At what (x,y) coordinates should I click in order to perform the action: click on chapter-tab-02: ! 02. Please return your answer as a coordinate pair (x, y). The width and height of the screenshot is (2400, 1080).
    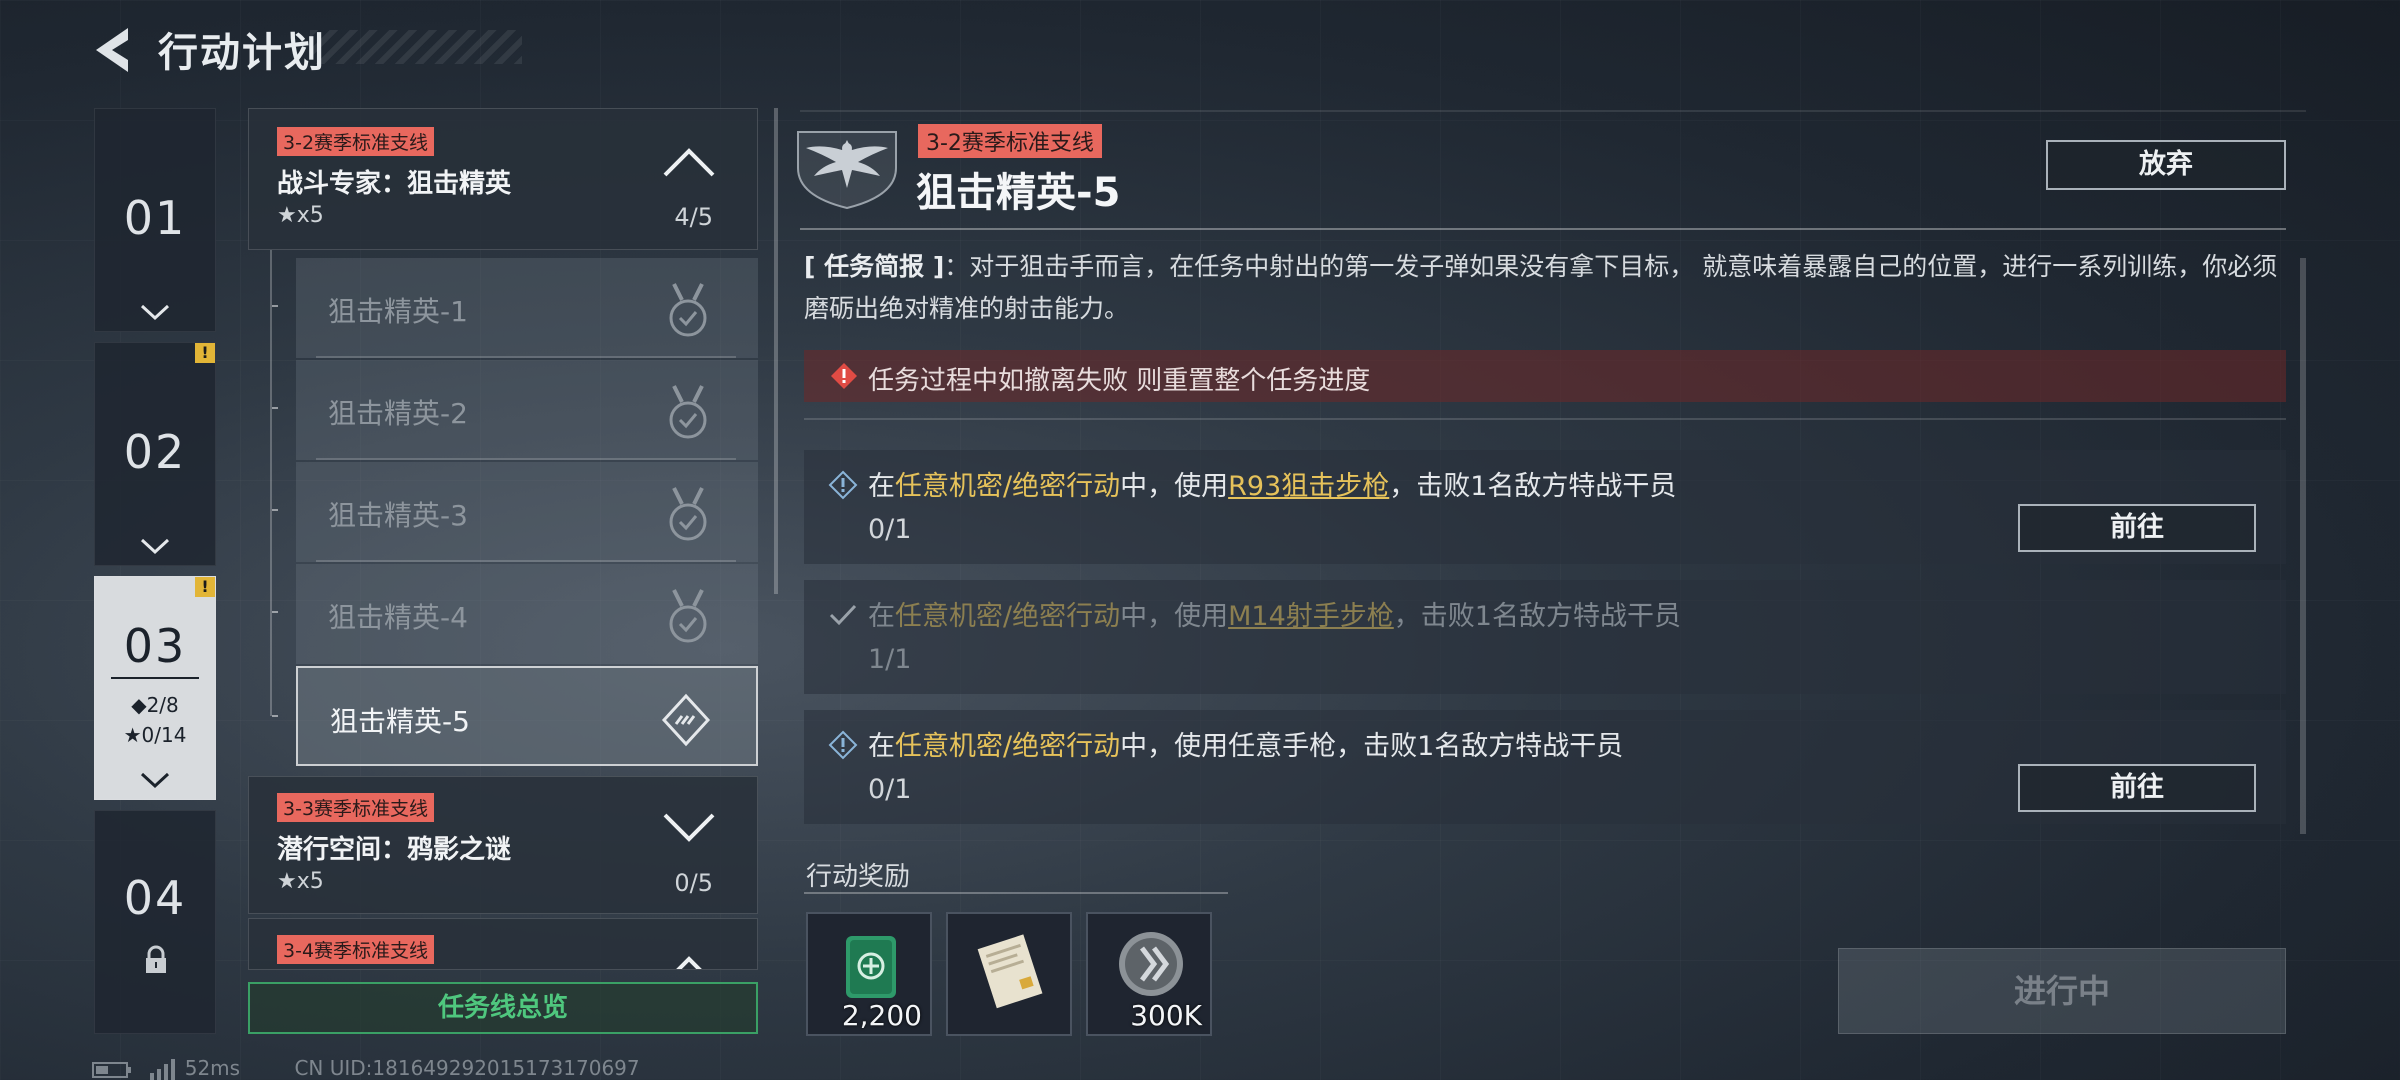
    Looking at the image, I should click on (155, 454).